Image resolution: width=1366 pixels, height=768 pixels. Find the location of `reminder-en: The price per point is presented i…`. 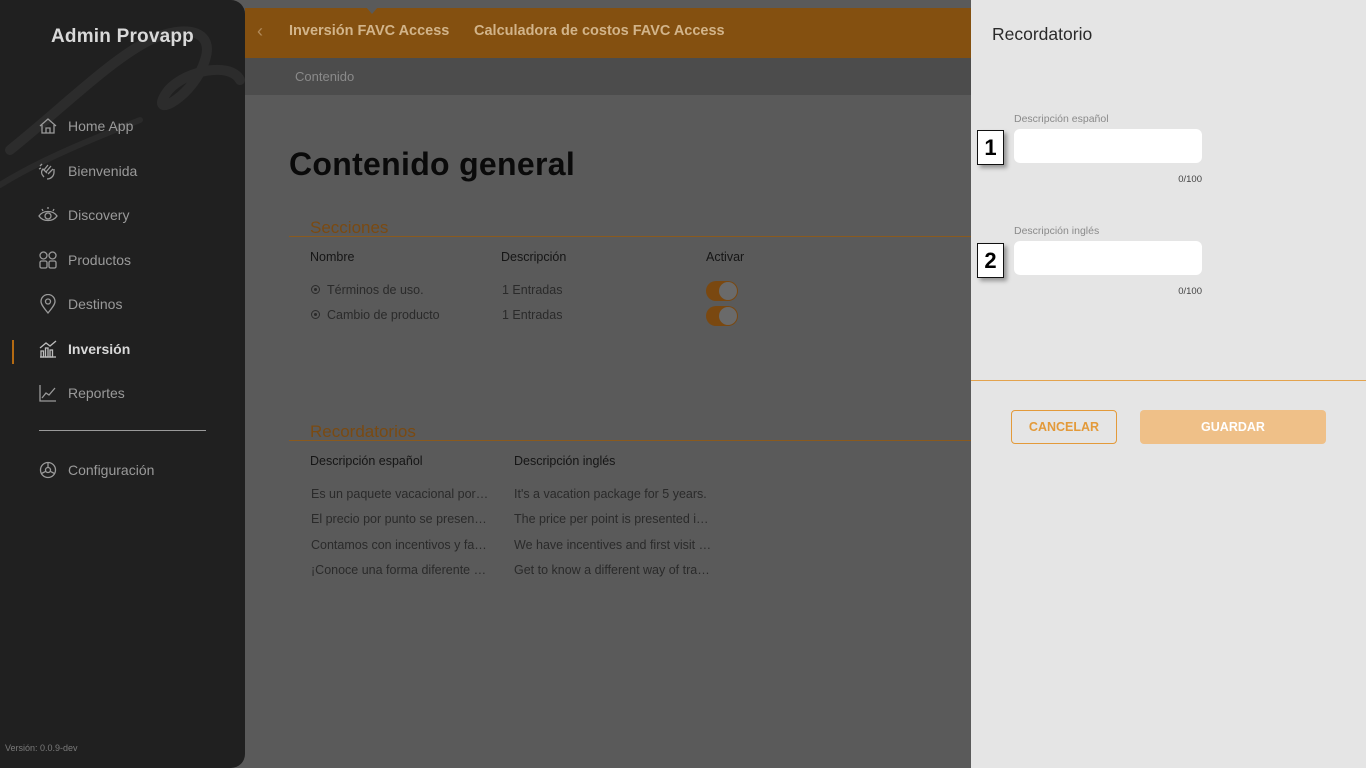

reminder-en: The price per point is presented i… is located at coordinates (611, 519).